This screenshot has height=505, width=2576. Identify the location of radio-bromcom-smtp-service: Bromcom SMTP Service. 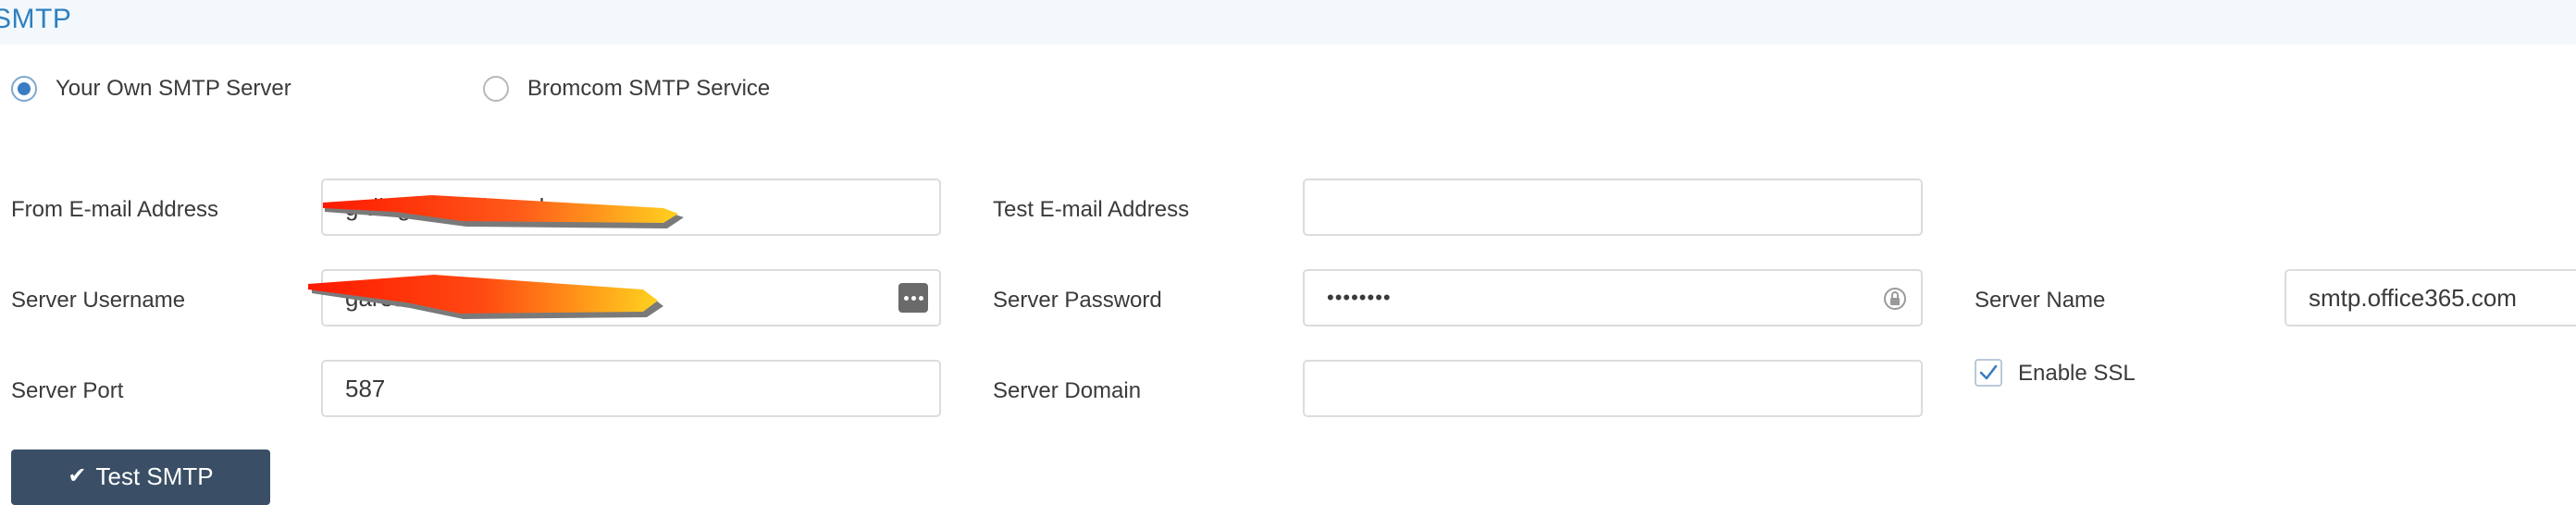
(626, 89).